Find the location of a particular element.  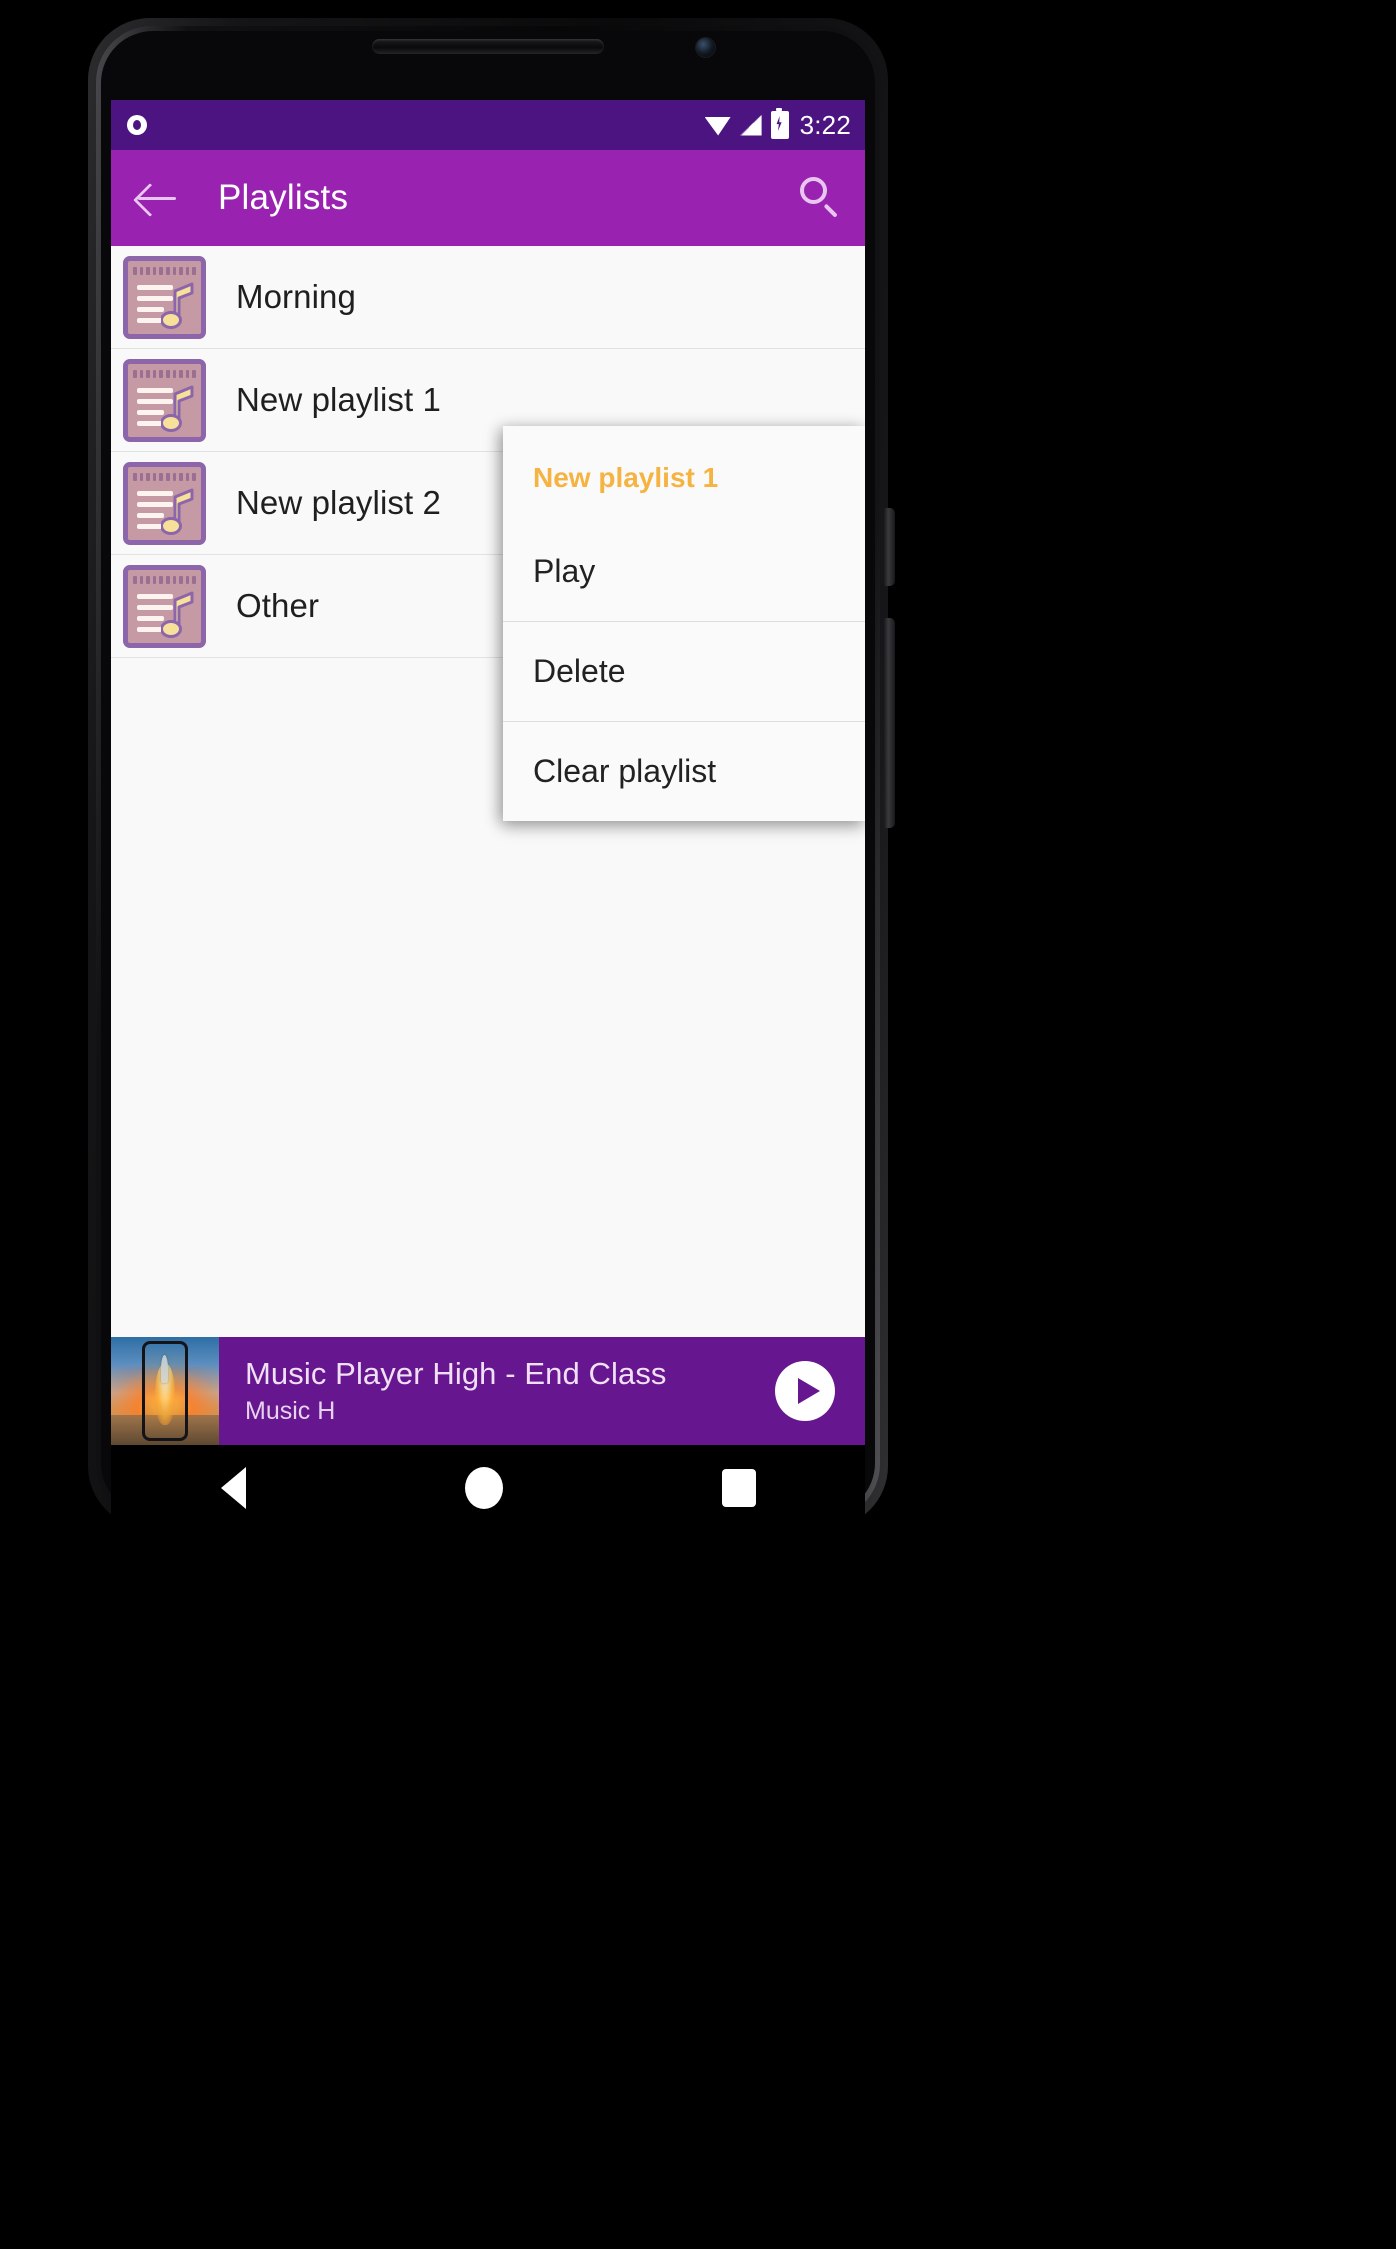

playlist-name: New playlist 2 is located at coordinates (338, 502).